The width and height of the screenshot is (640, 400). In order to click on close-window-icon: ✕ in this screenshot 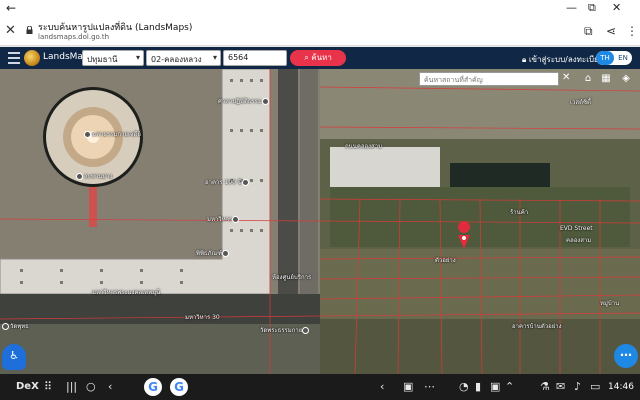, I will do `click(616, 8)`.